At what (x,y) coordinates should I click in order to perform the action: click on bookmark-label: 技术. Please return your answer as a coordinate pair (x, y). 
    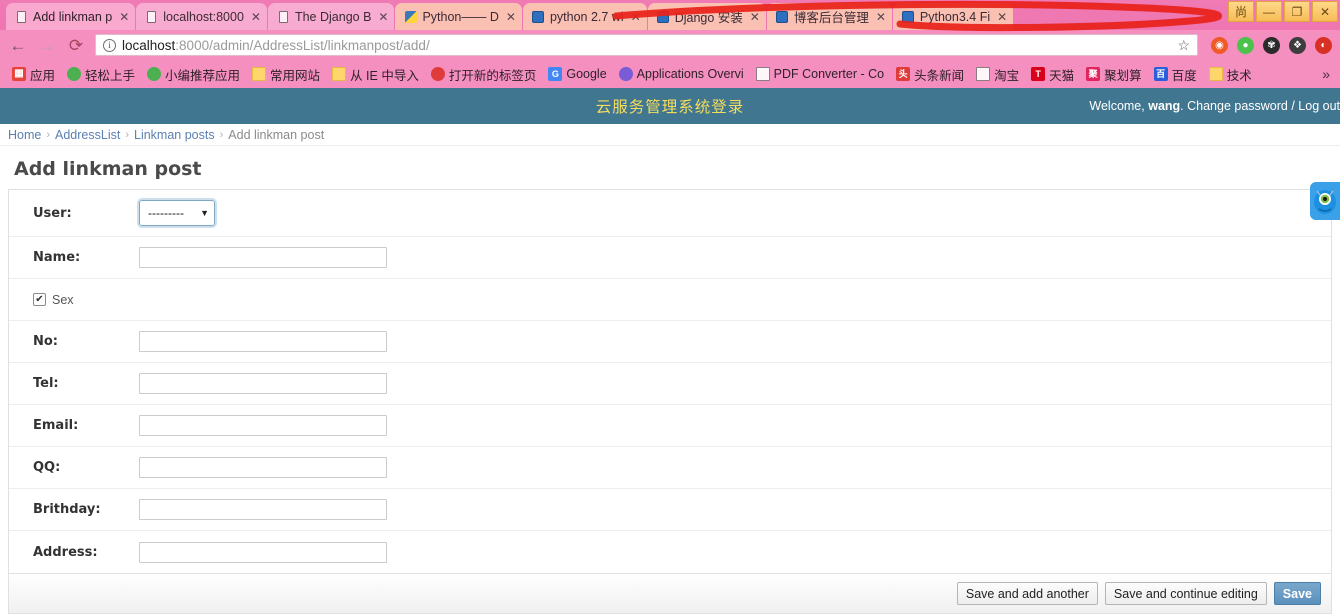
    Looking at the image, I should click on (1239, 75).